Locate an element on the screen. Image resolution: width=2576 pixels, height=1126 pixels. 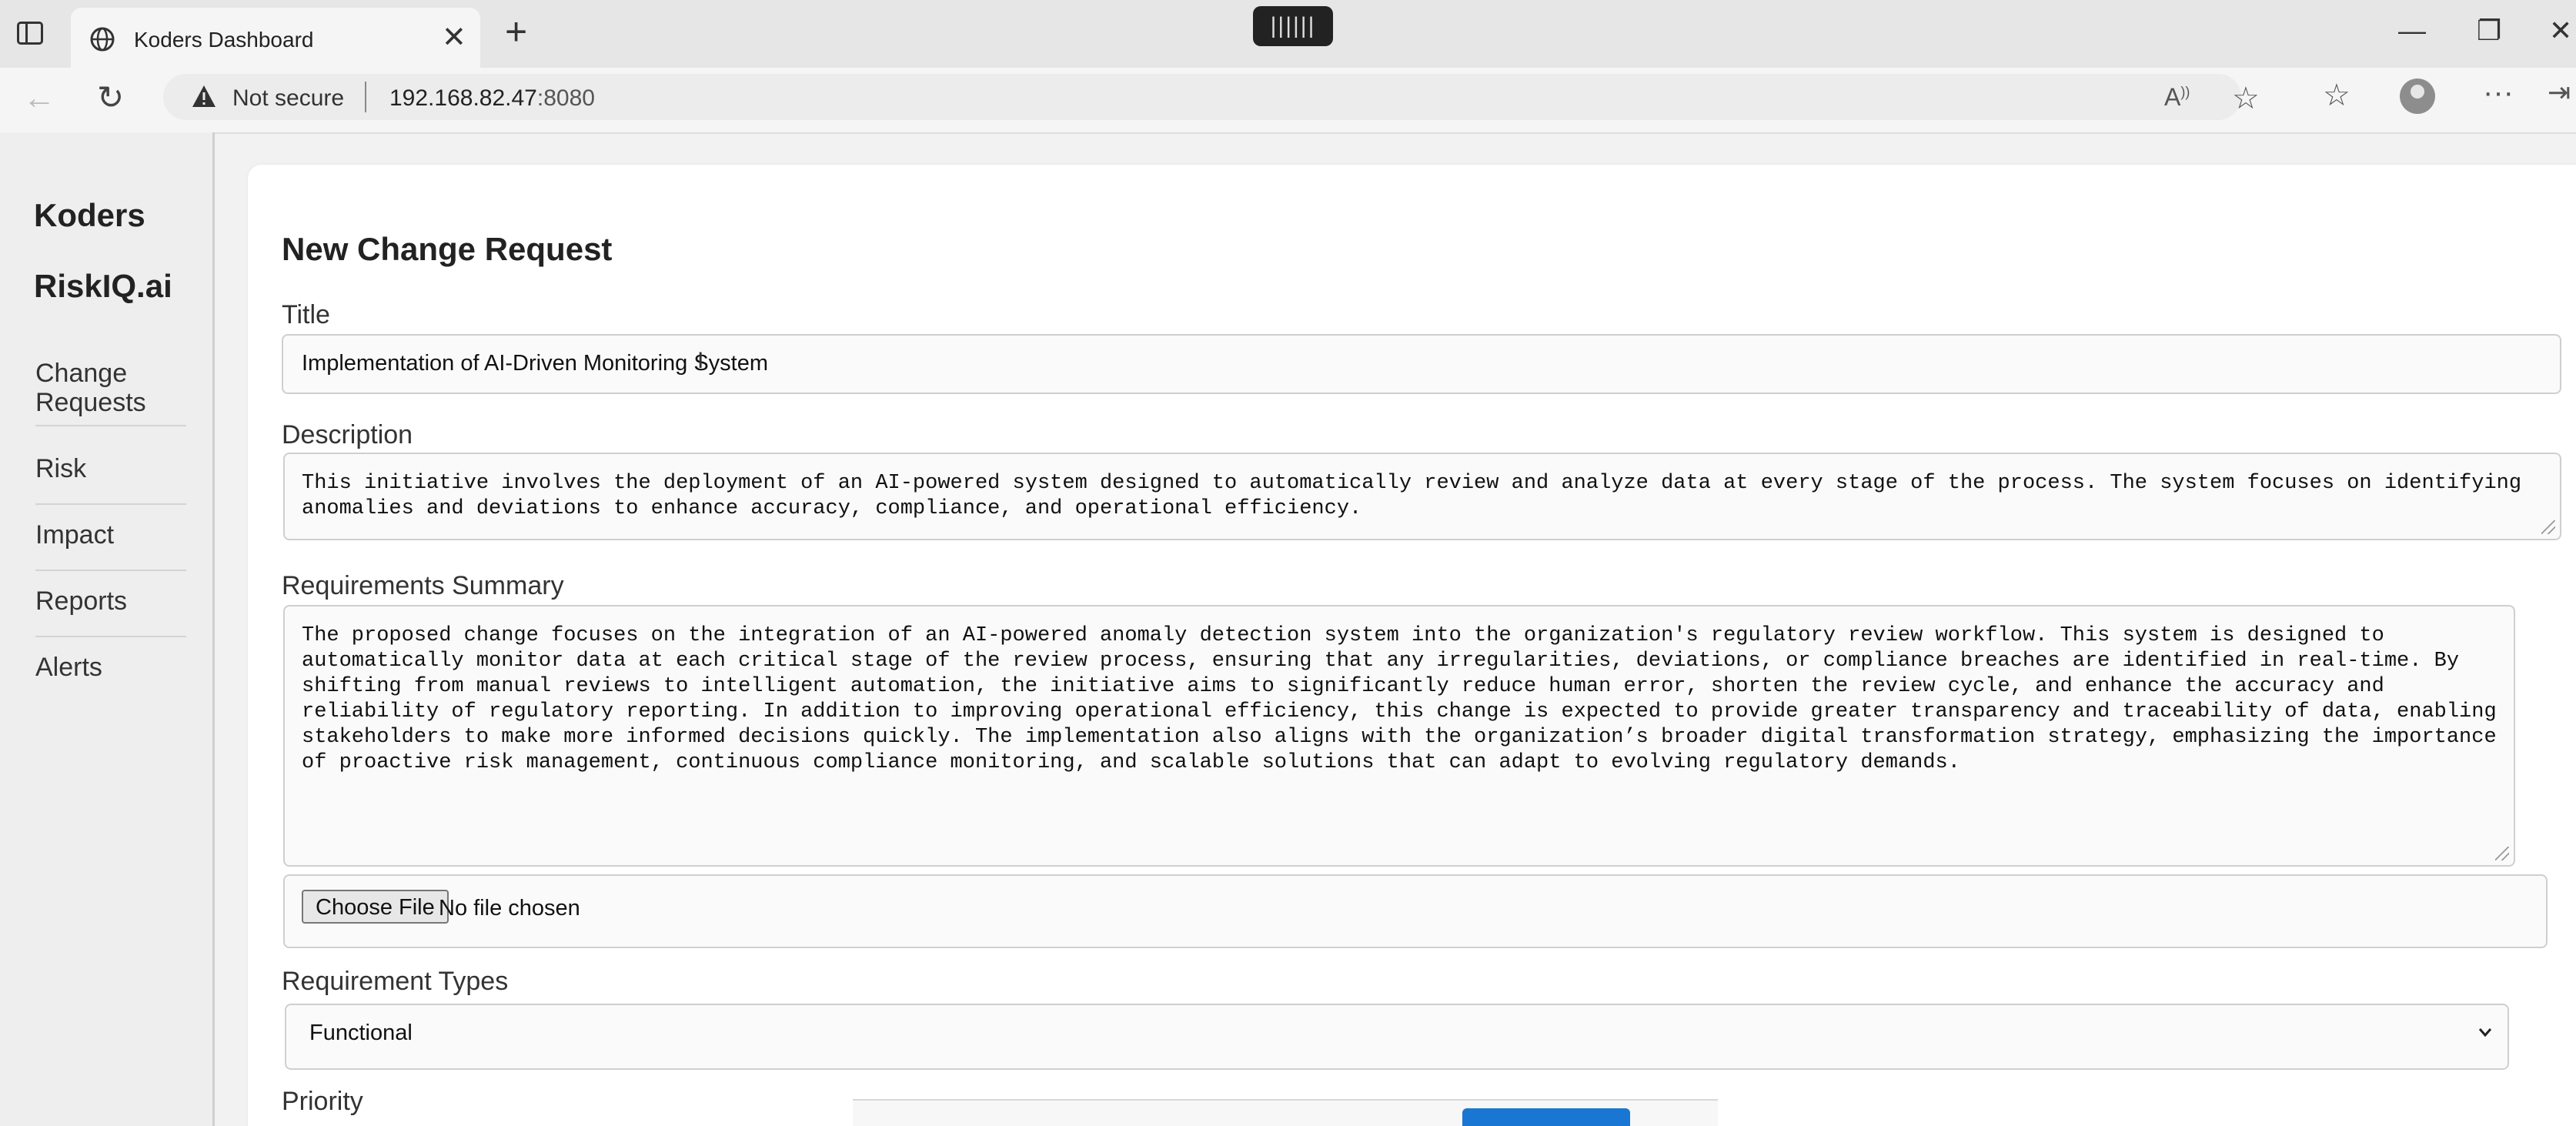
sidebar-item-impact: Impact is located at coordinates (110, 535).